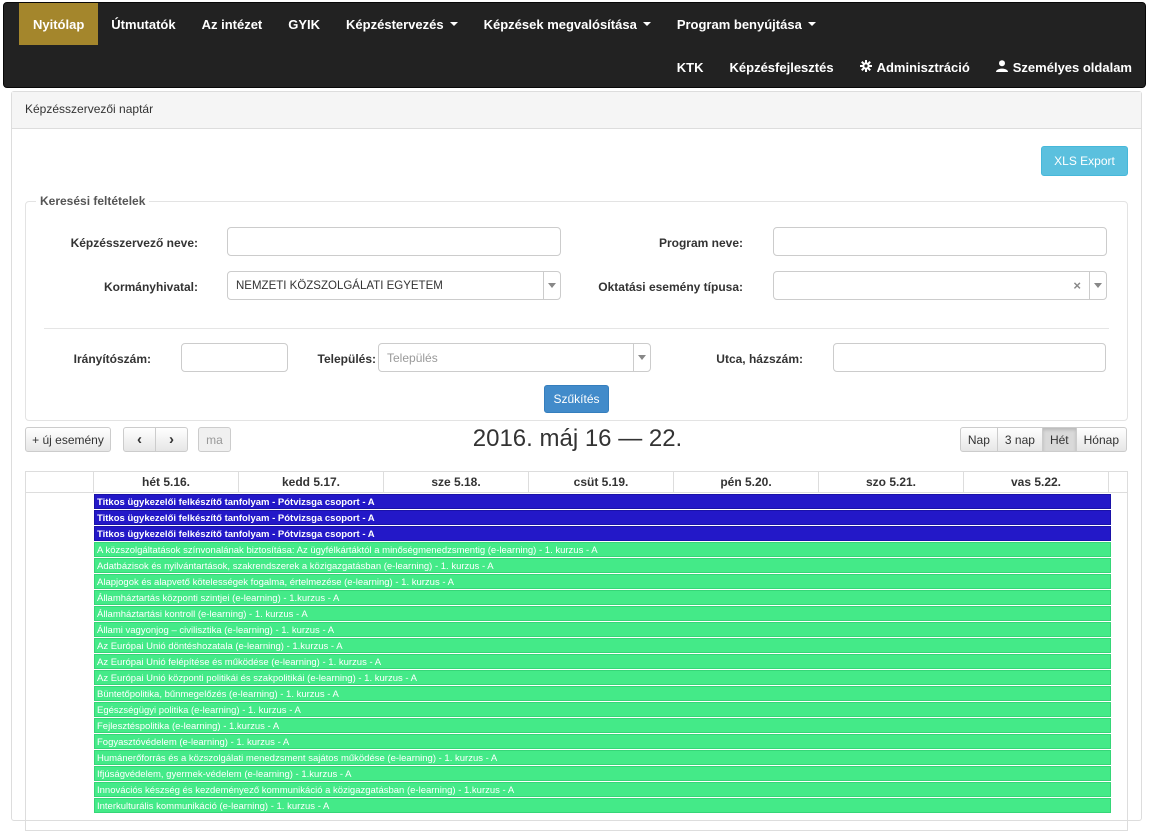 The width and height of the screenshot is (1156, 831). I want to click on view-month-button: Hónap, so click(1101, 439).